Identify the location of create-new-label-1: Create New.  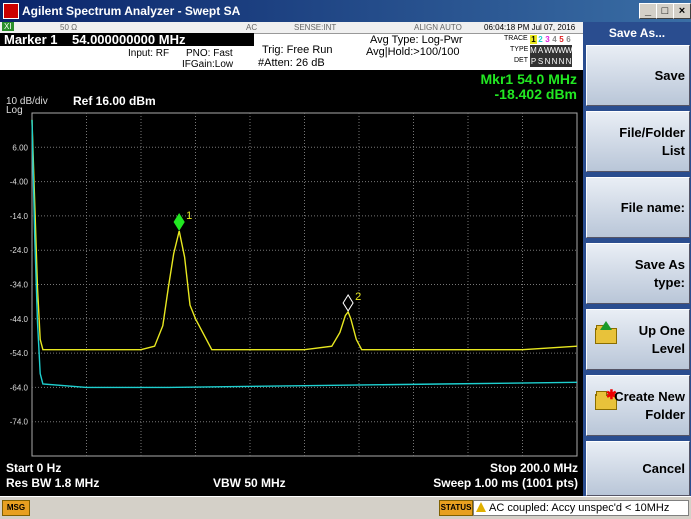
(649, 396).